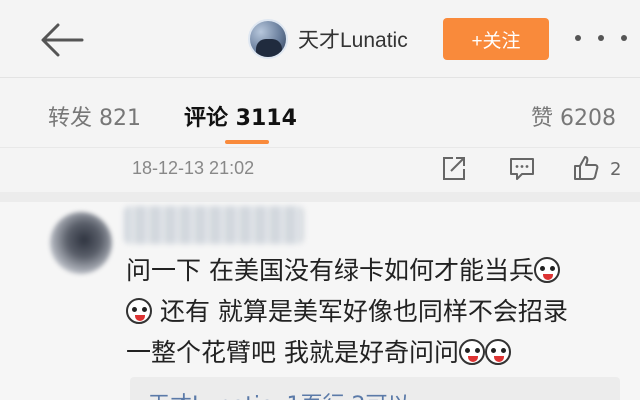  Describe the element at coordinates (320, 117) in the screenshot. I see `tab-bar: 转发 821 评论 3114 赞 6208` at that location.